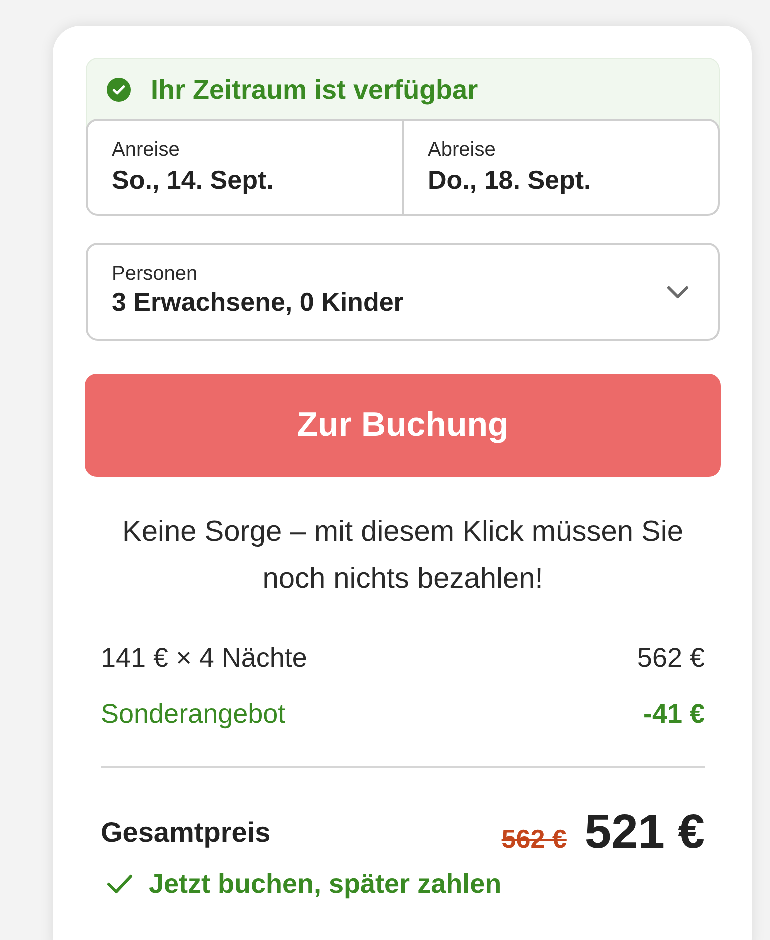 The height and width of the screenshot is (940, 770). What do you see at coordinates (193, 714) in the screenshot?
I see `price-line-label: Sonderangebot` at bounding box center [193, 714].